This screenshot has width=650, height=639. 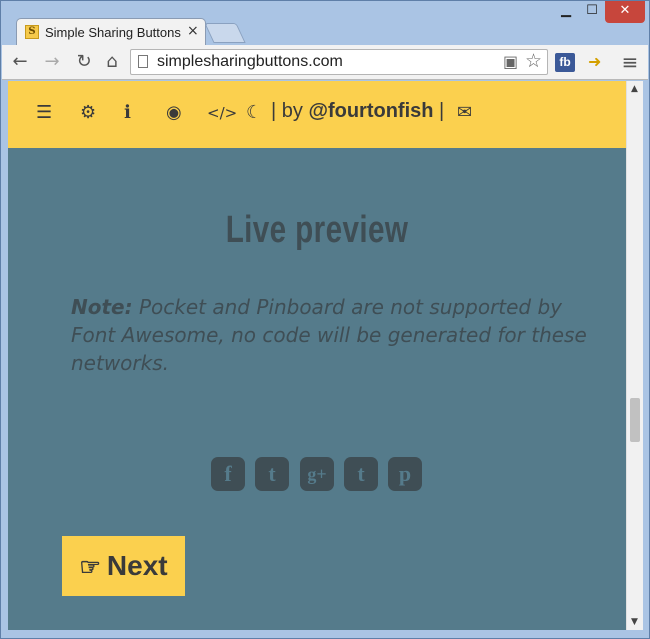 I want to click on list-icon: ☰, so click(x=44, y=113).